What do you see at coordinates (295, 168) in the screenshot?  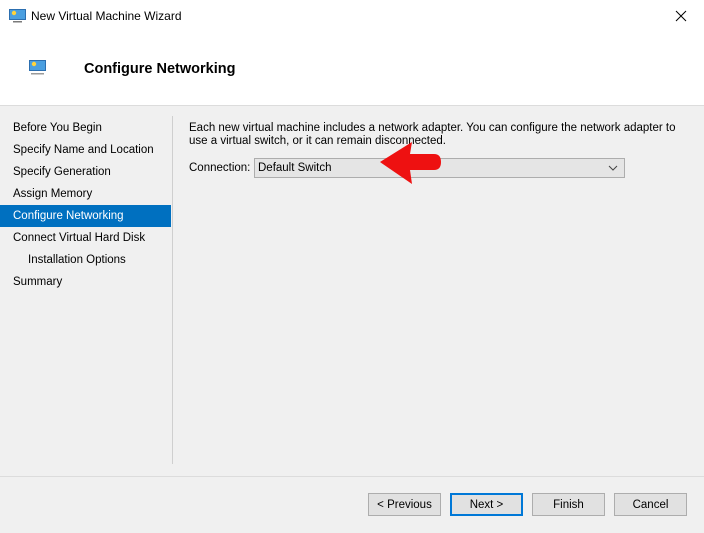 I see `connection-value: Default Switch` at bounding box center [295, 168].